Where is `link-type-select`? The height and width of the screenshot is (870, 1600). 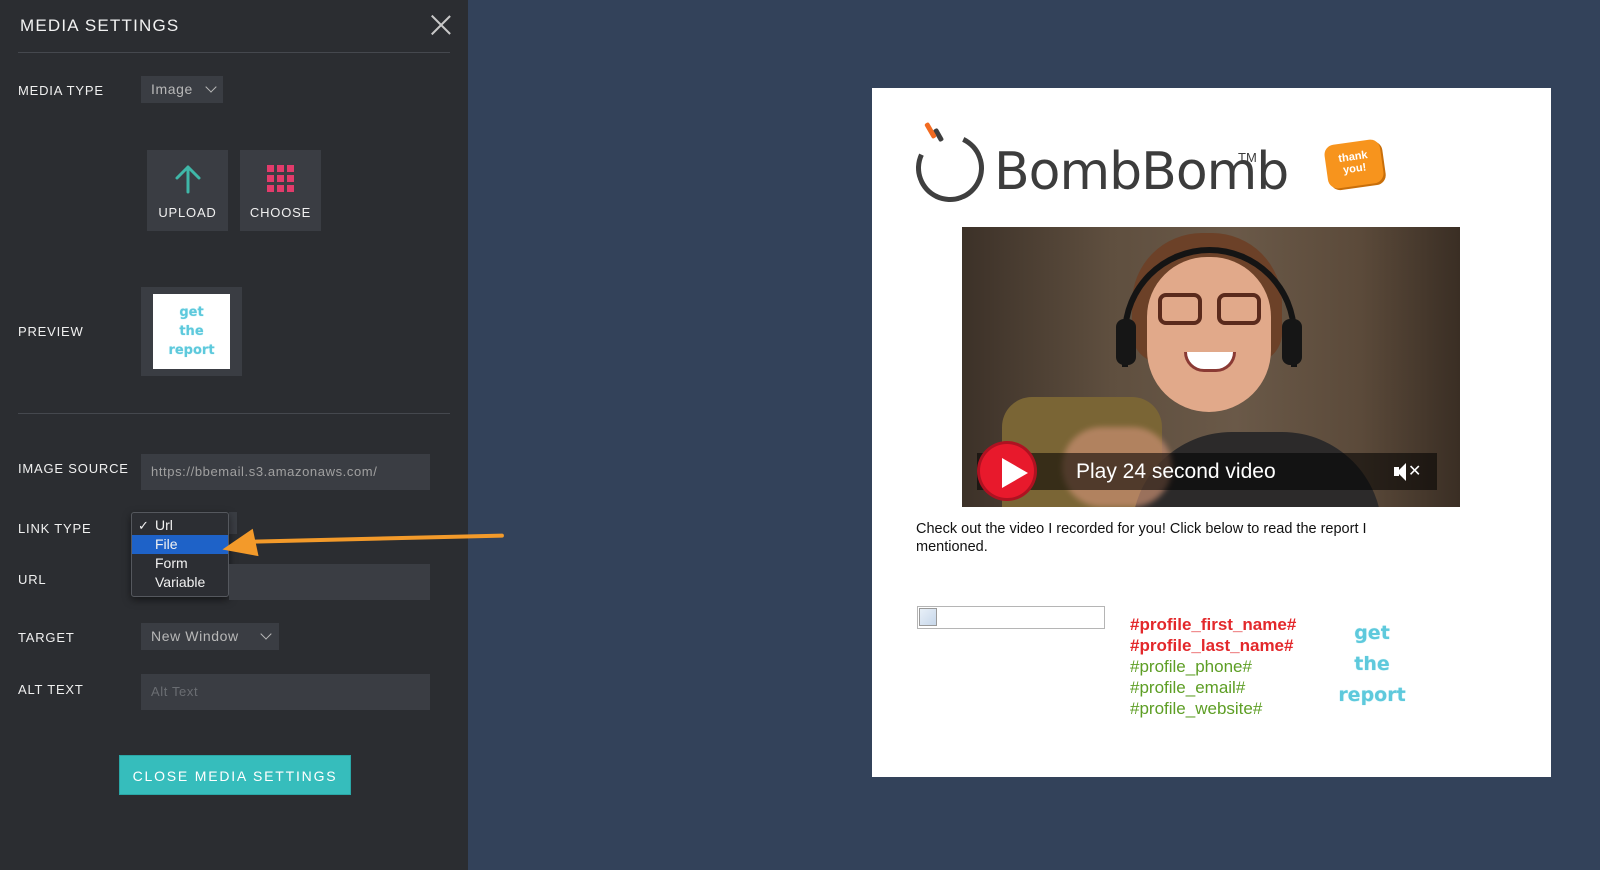
link-type-select is located at coordinates (233, 523).